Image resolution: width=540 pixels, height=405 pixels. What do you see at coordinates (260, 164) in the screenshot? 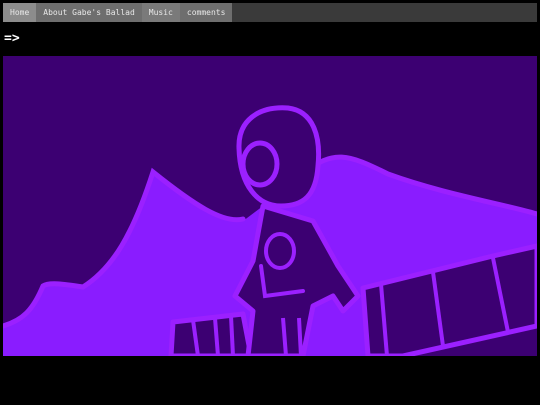
I see `character-face-hole` at bounding box center [260, 164].